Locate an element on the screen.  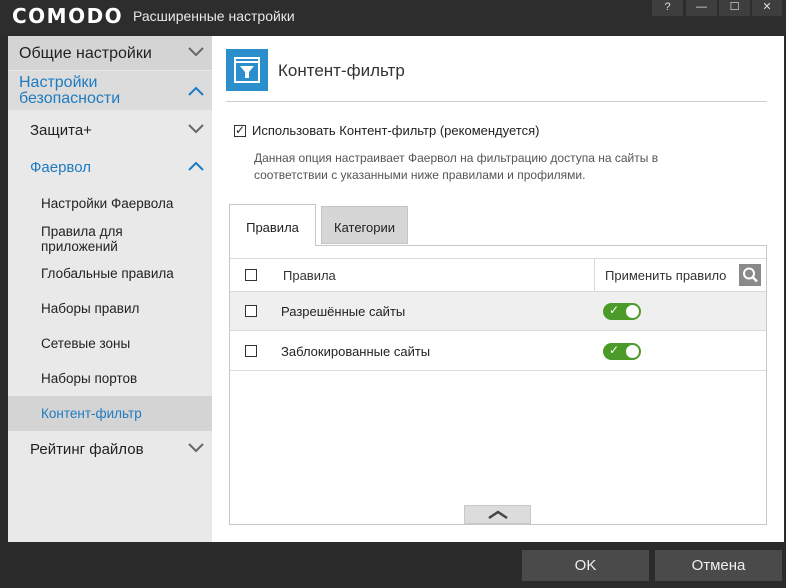
sidebar-item-security: Настройки безопасности is located at coordinates (110, 90).